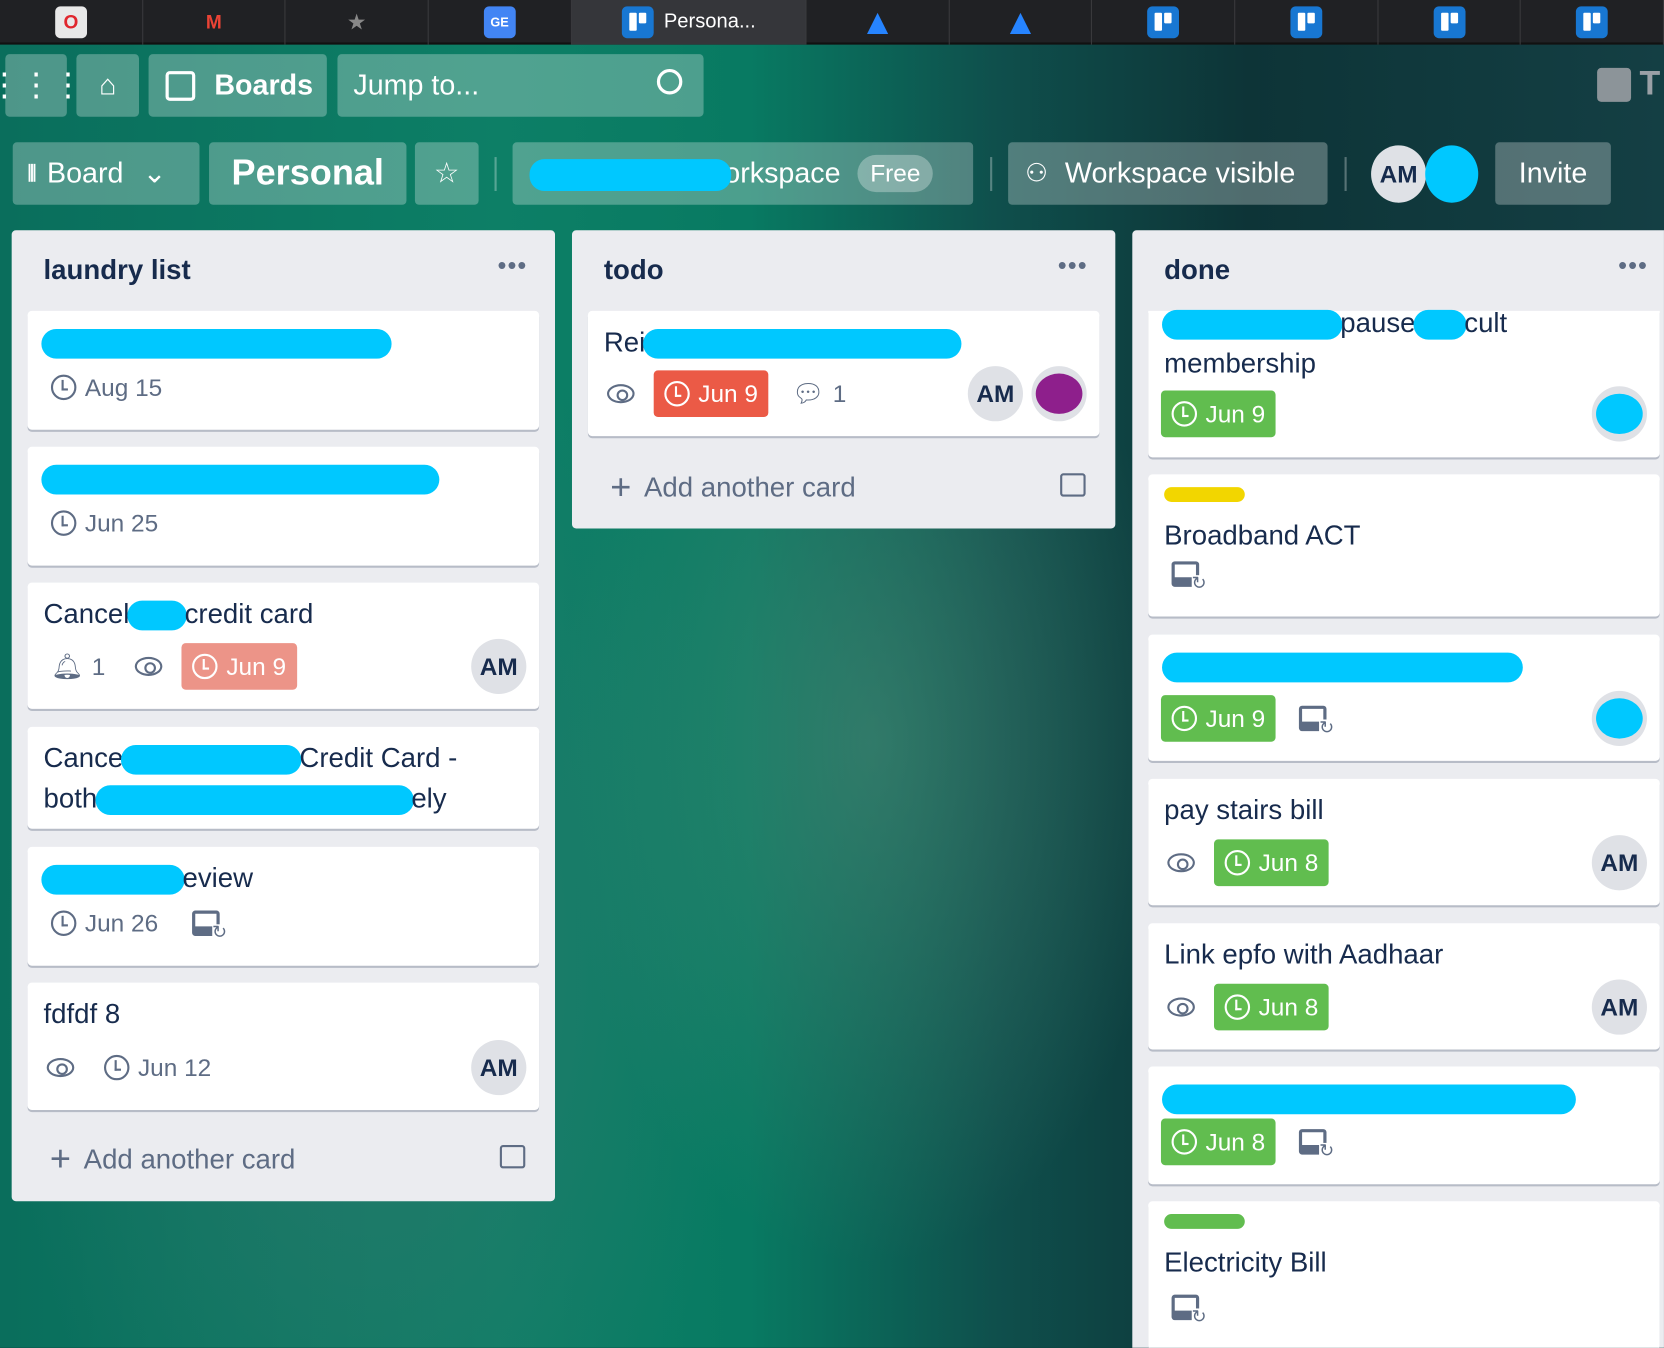 The height and width of the screenshot is (1348, 1664). I want to click on google-sheets-icon: GE, so click(499, 22).